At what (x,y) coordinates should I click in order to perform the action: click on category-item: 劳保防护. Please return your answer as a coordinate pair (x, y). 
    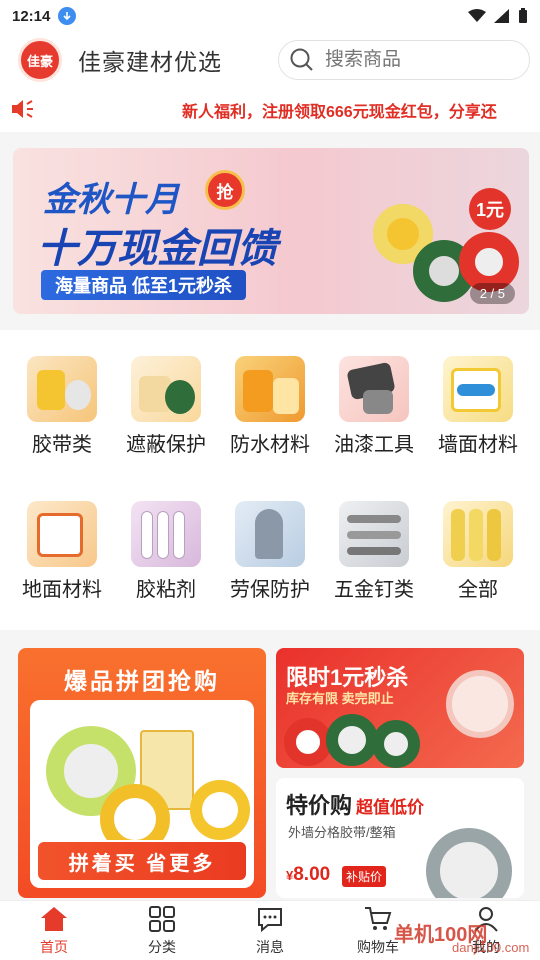
    Looking at the image, I should click on (270, 563).